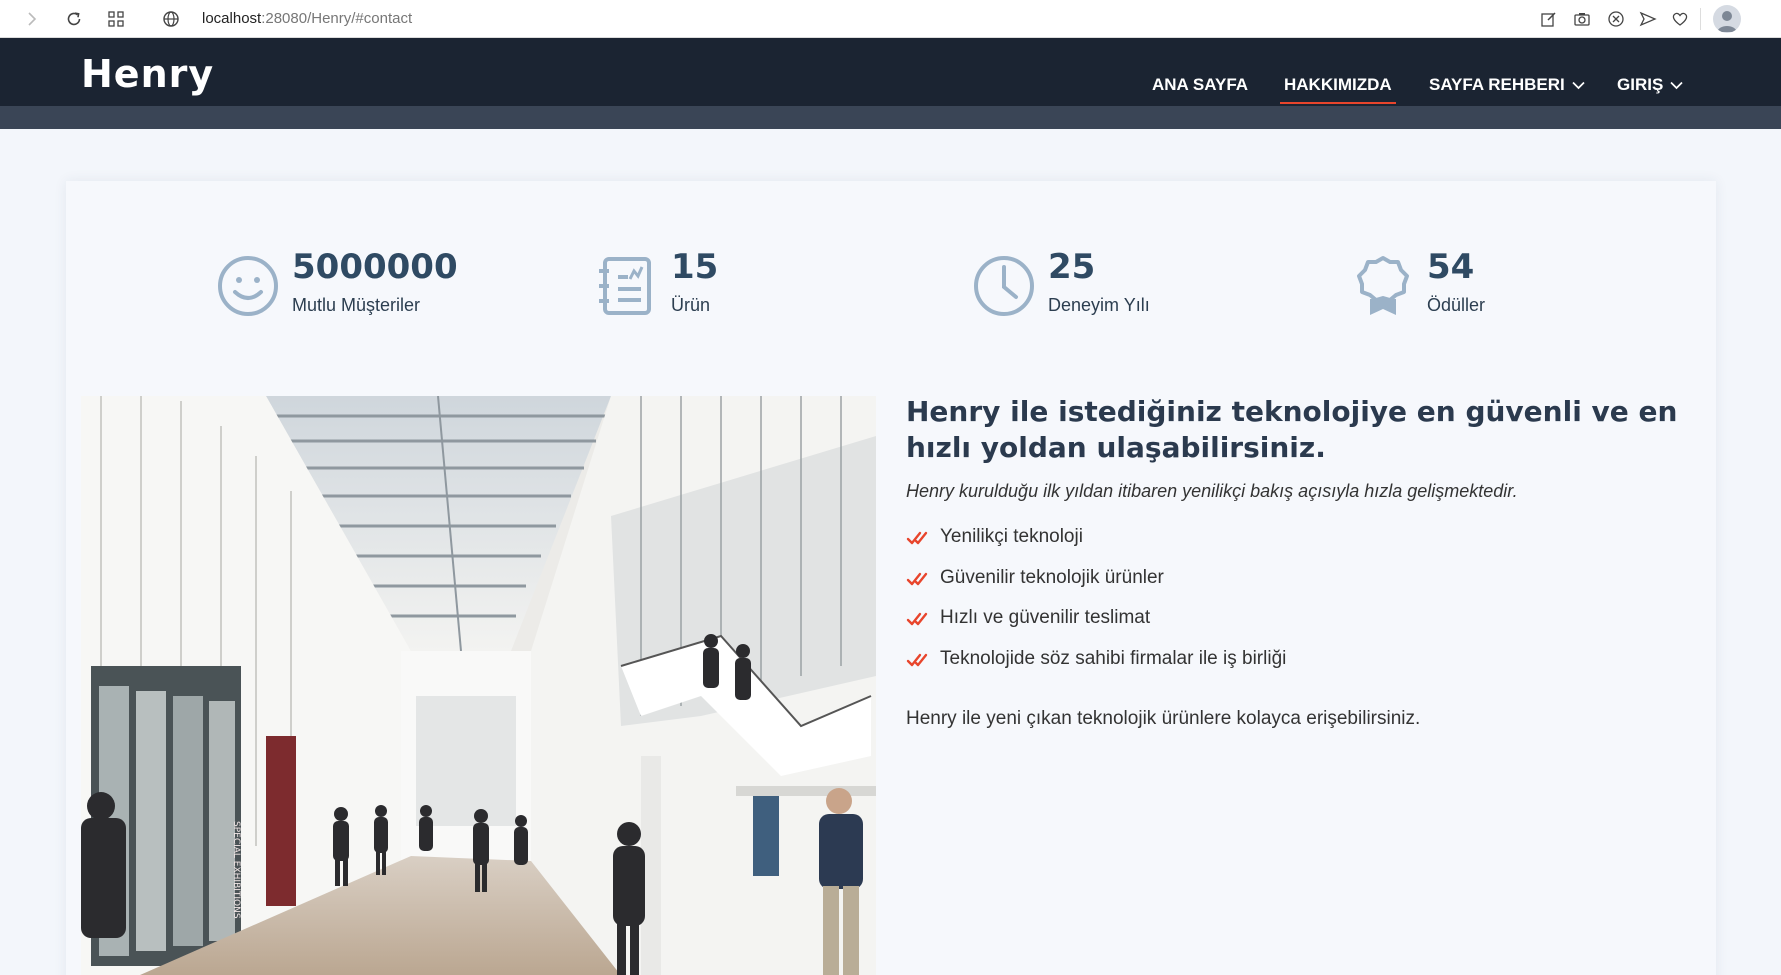  I want to click on list-item: Hızlı ve güvenilir teslimat, so click(1096, 627).